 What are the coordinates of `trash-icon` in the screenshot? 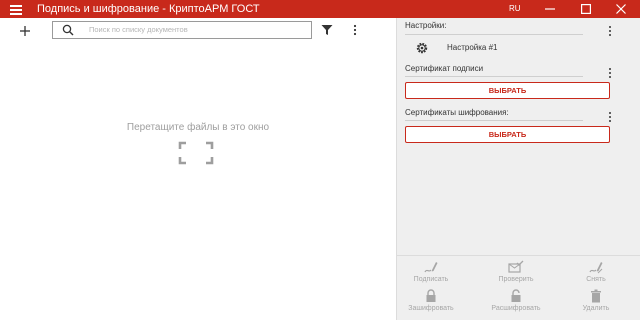 It's located at (596, 296).